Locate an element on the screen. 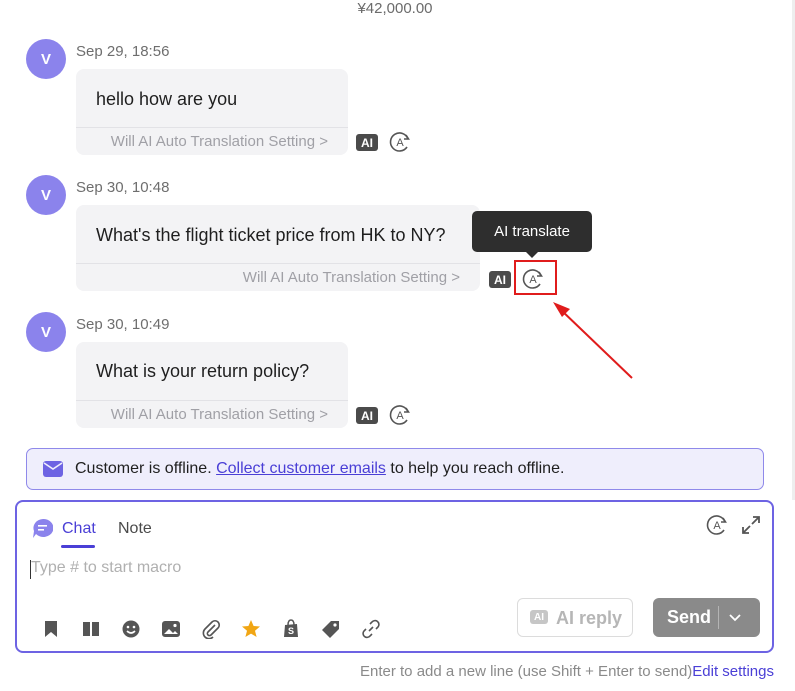  message-time: Sep 30, 10:49 is located at coordinates (123, 324).